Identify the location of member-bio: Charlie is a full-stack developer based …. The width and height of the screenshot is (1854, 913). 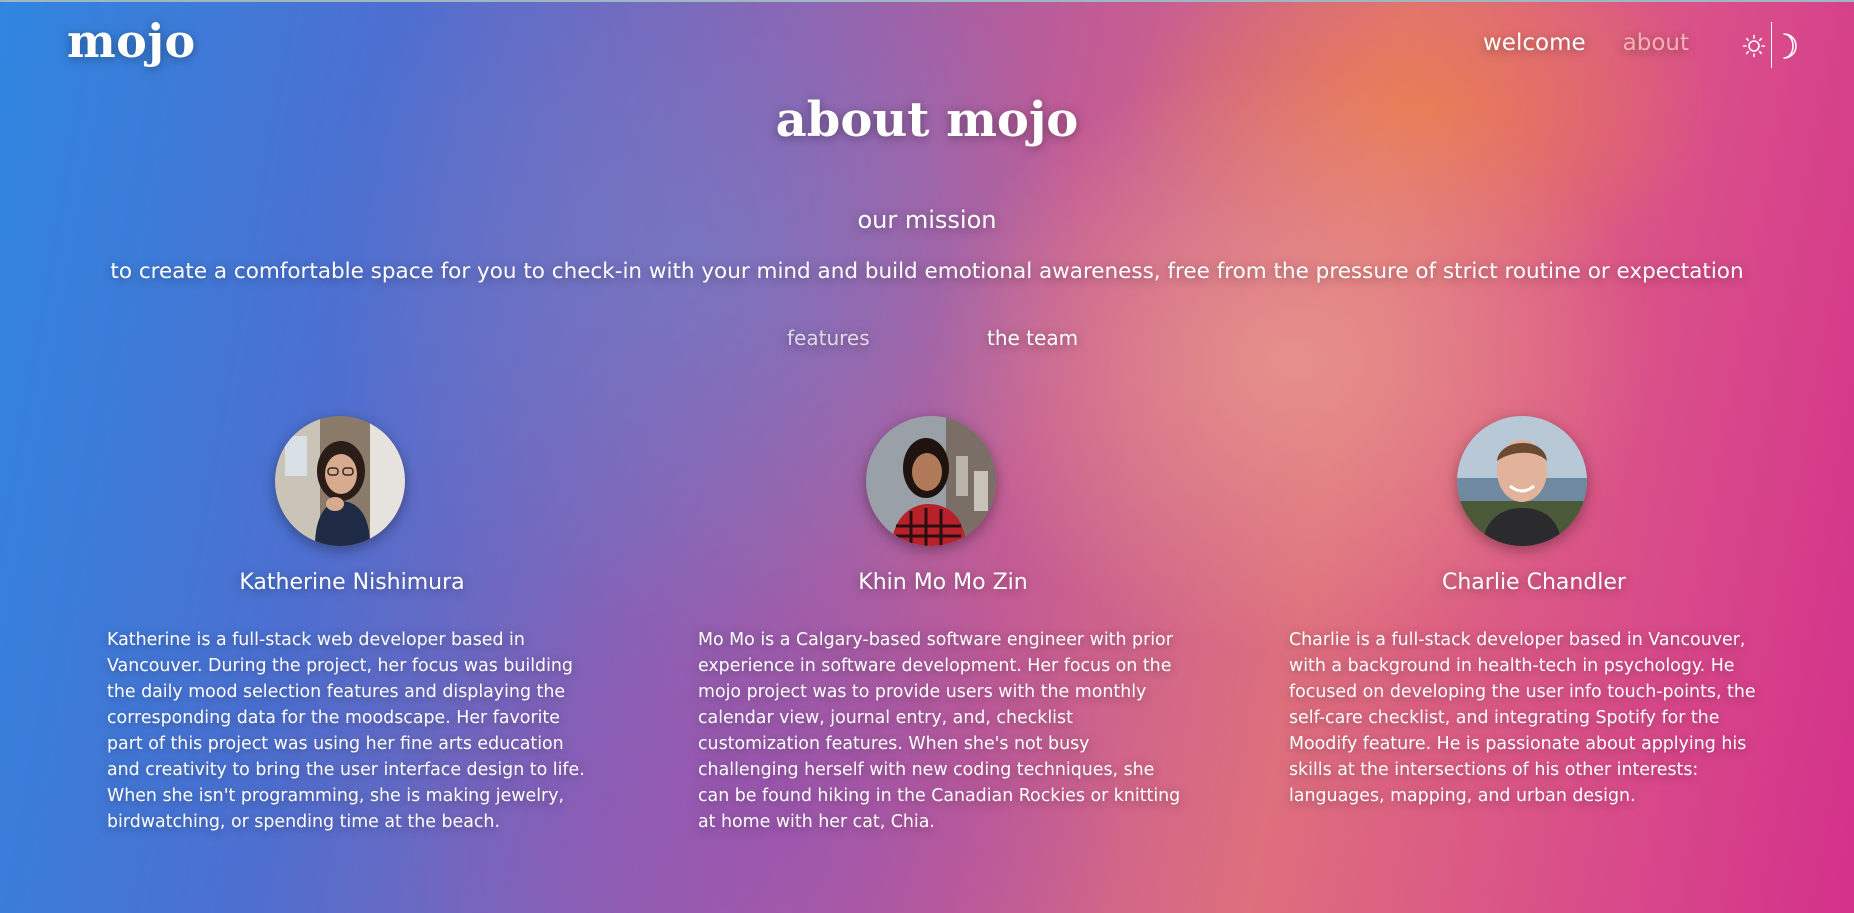
(1522, 718).